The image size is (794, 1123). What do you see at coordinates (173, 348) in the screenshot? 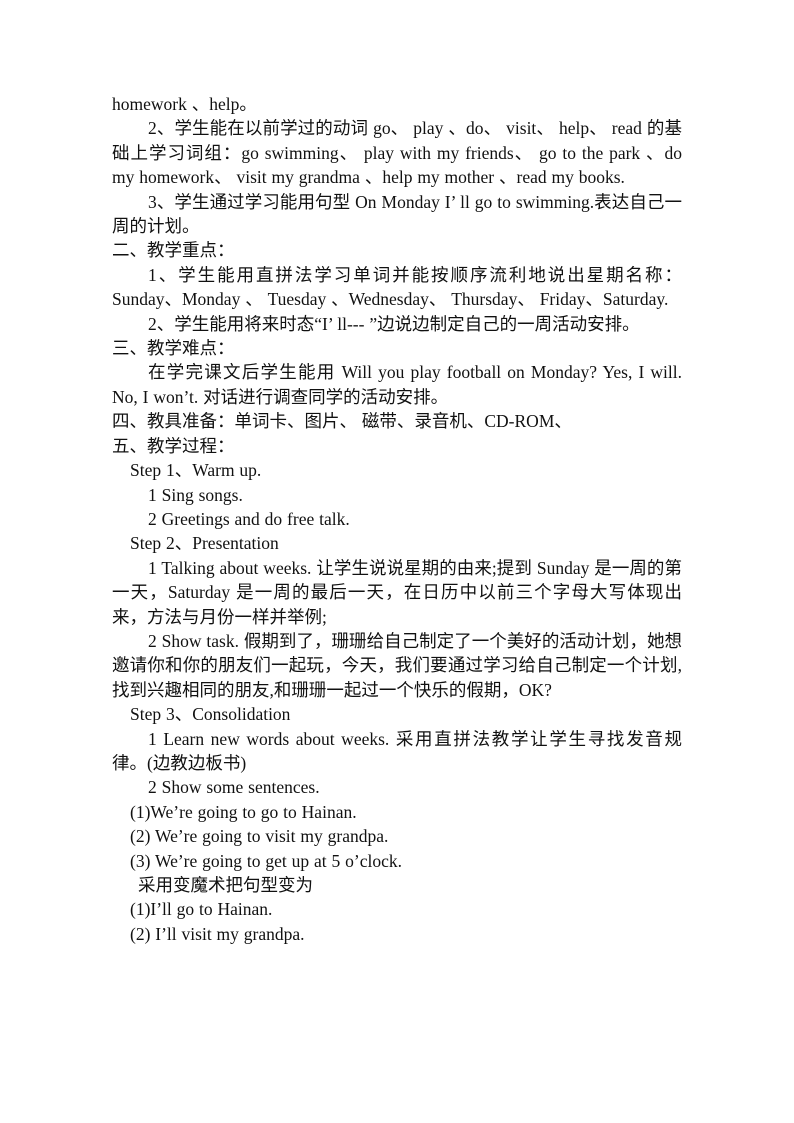
I see `section-heading: 三、教学难点：` at bounding box center [173, 348].